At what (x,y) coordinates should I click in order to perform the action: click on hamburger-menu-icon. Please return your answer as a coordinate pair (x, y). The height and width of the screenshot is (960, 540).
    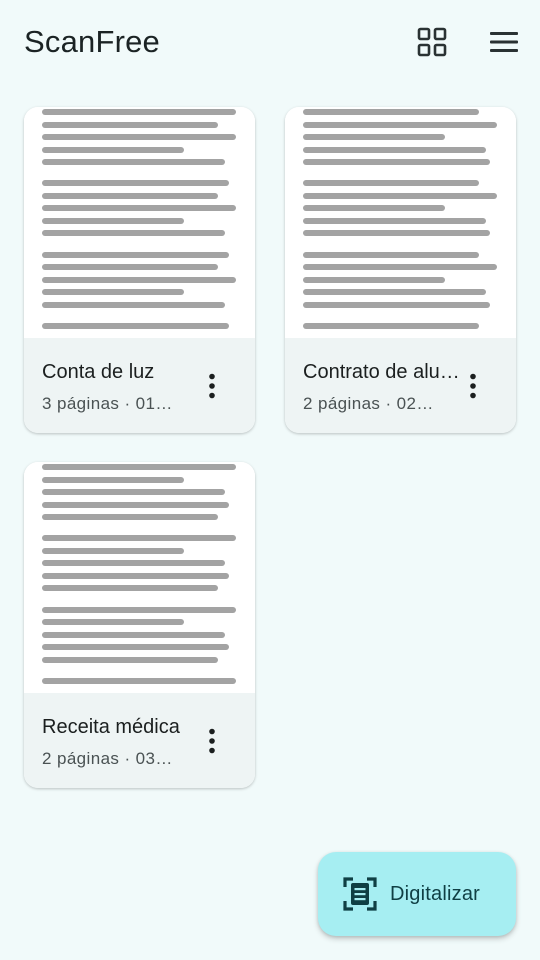
    Looking at the image, I should click on (504, 42).